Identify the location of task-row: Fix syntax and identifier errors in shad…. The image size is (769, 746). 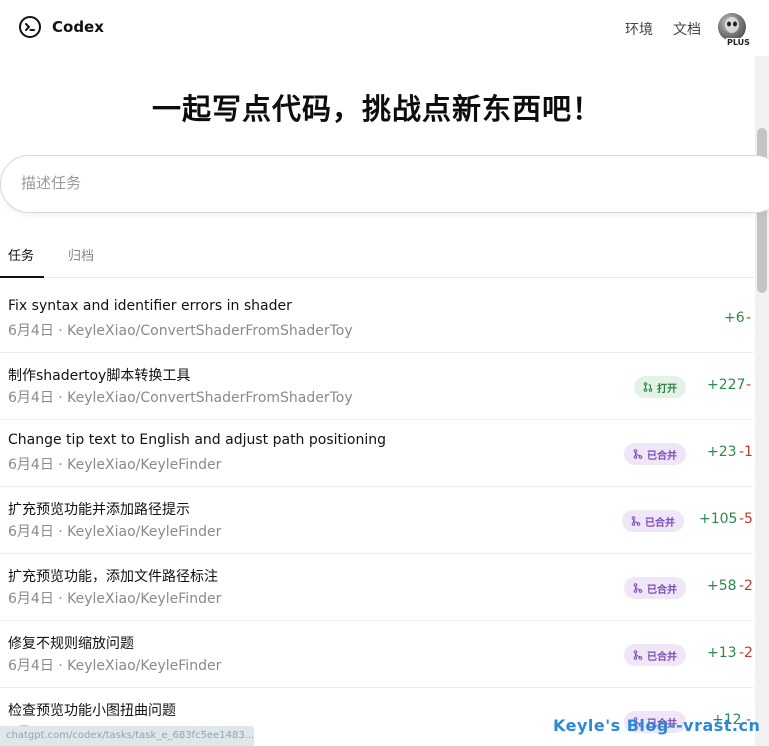
(377, 319).